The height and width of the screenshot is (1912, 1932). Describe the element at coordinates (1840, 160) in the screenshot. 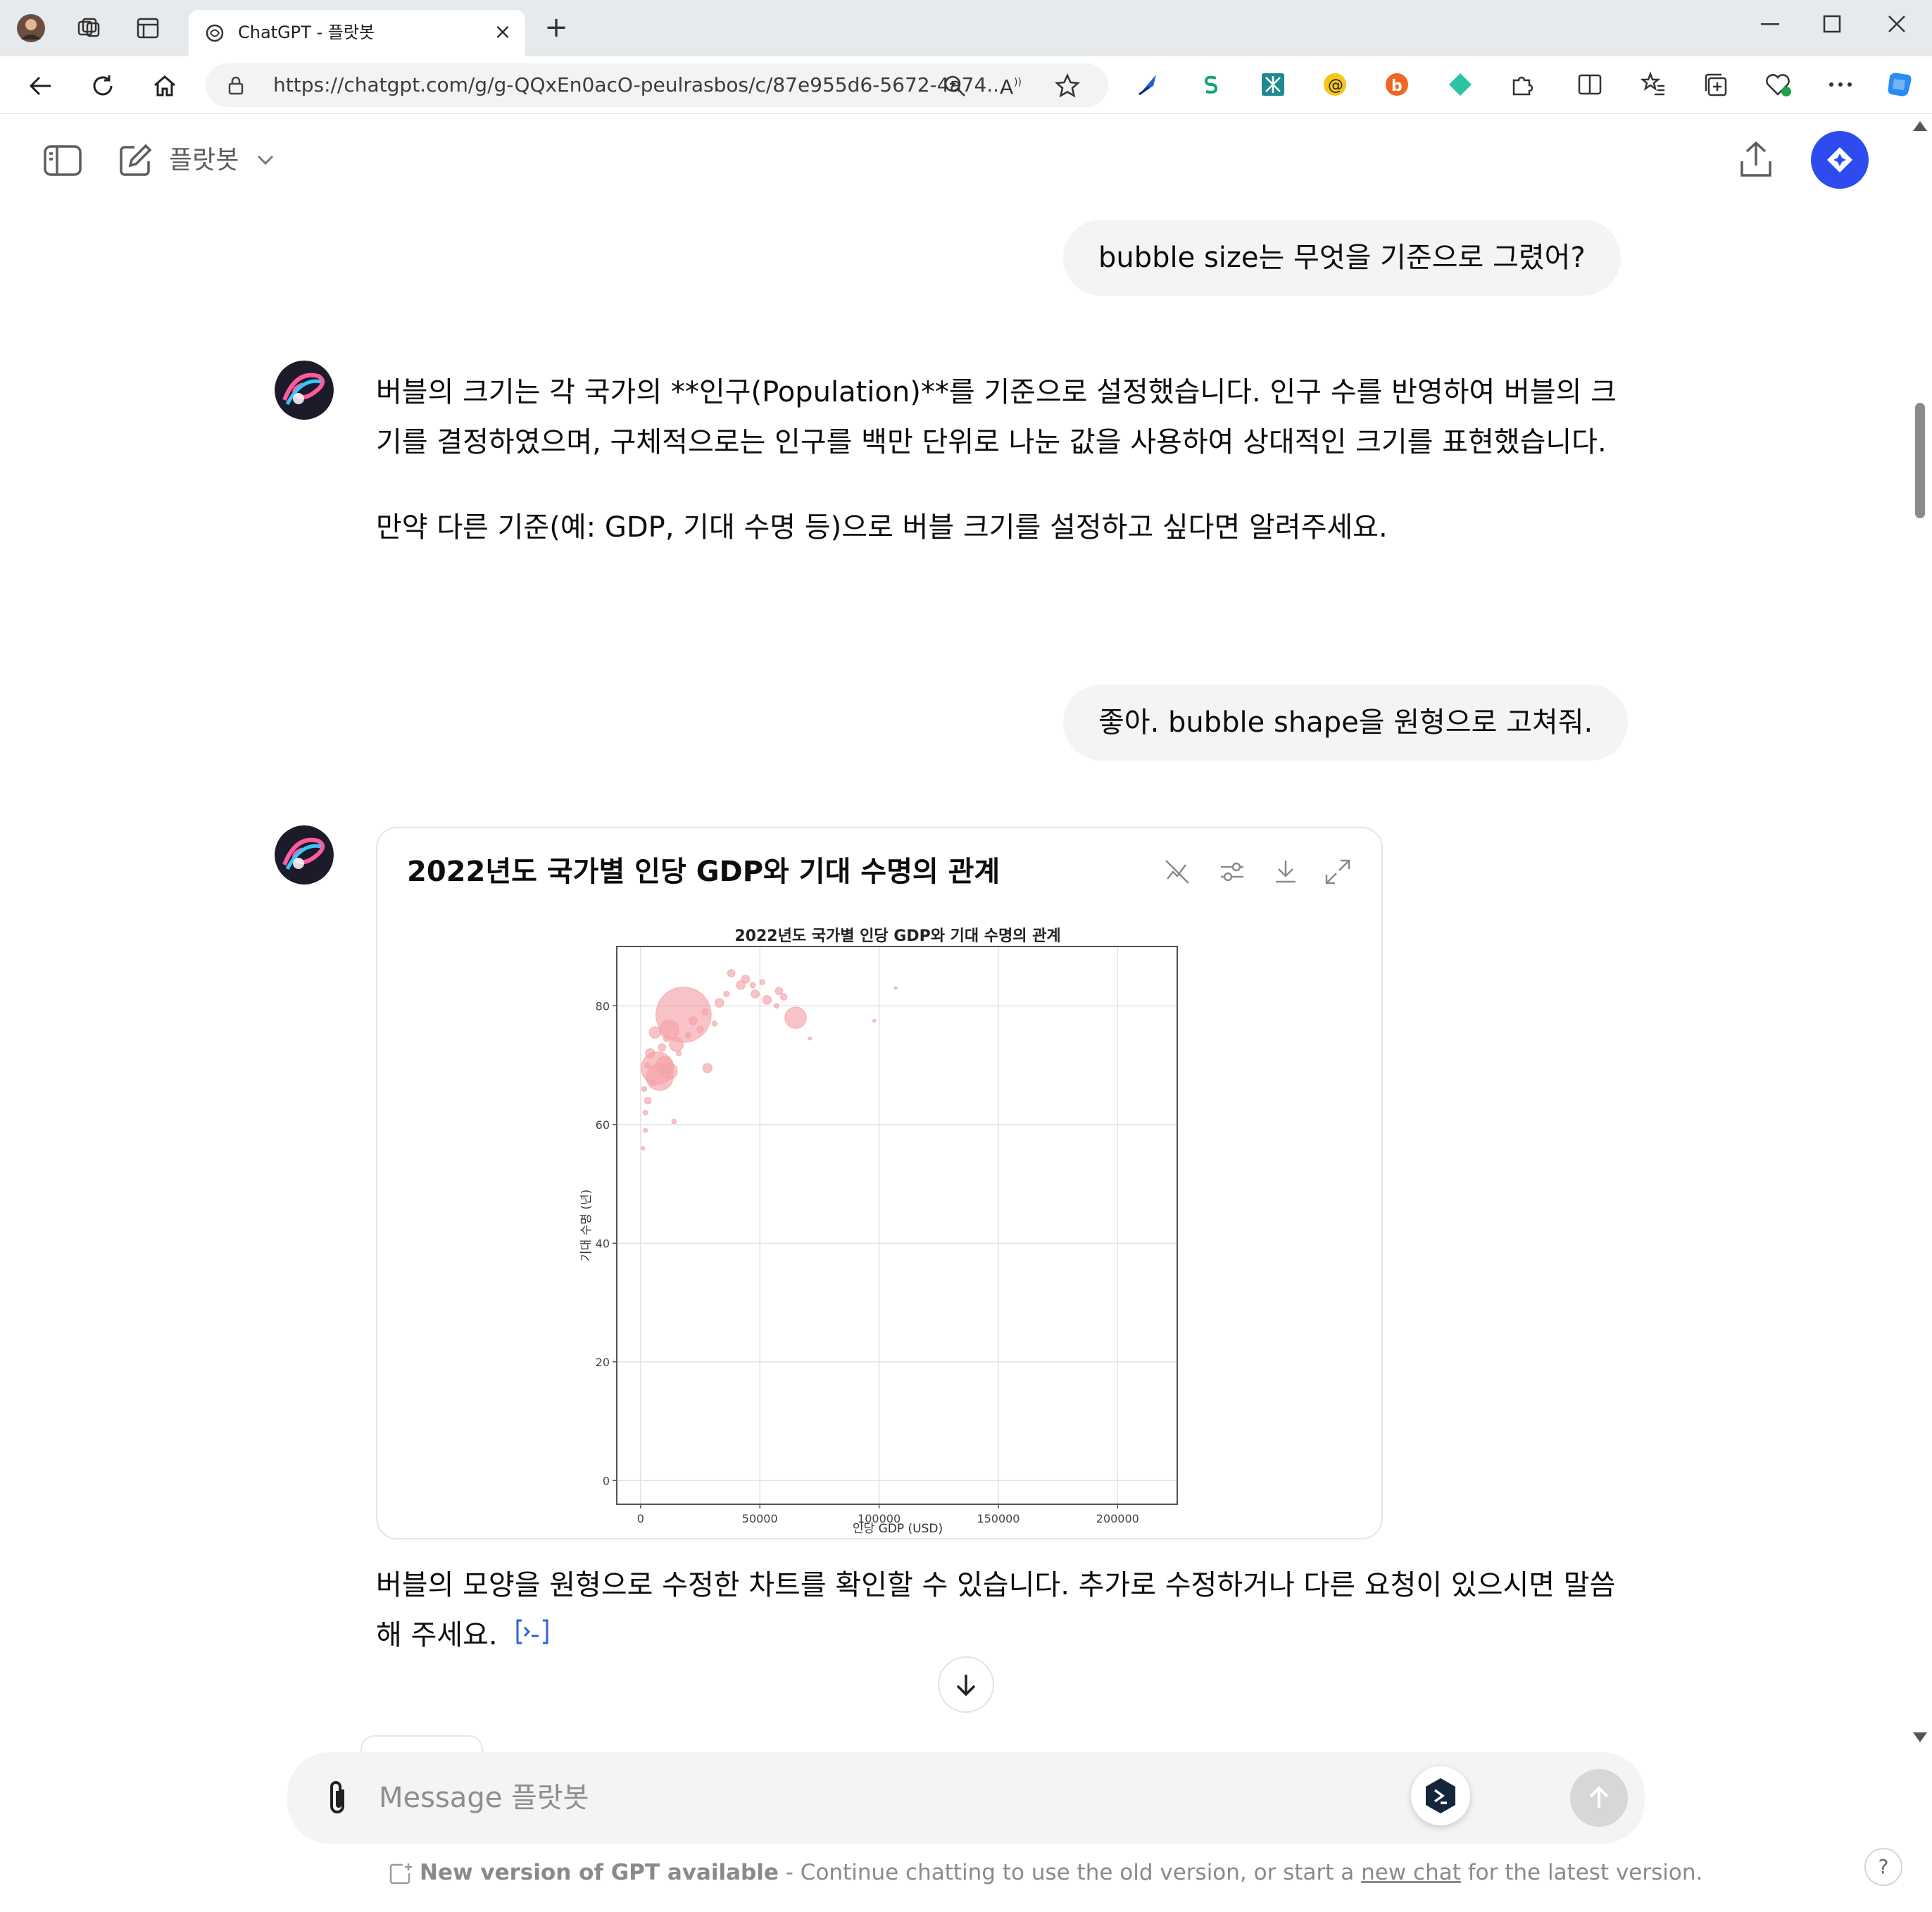

I see `gpt-profile-icon` at that location.